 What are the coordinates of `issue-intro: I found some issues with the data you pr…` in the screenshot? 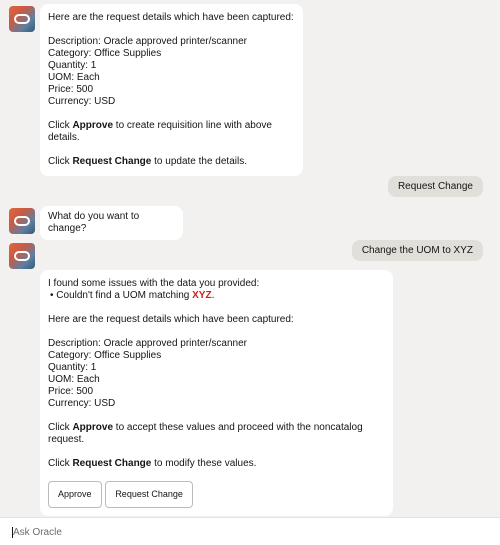 It's located at (154, 283).